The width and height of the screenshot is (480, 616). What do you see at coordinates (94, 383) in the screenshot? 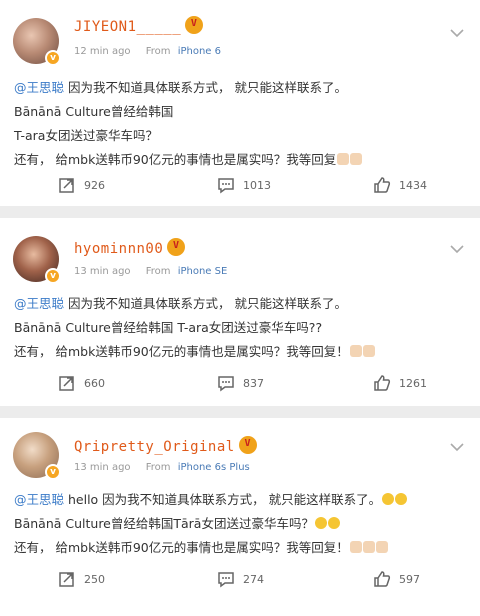
I see `share-count: 660` at bounding box center [94, 383].